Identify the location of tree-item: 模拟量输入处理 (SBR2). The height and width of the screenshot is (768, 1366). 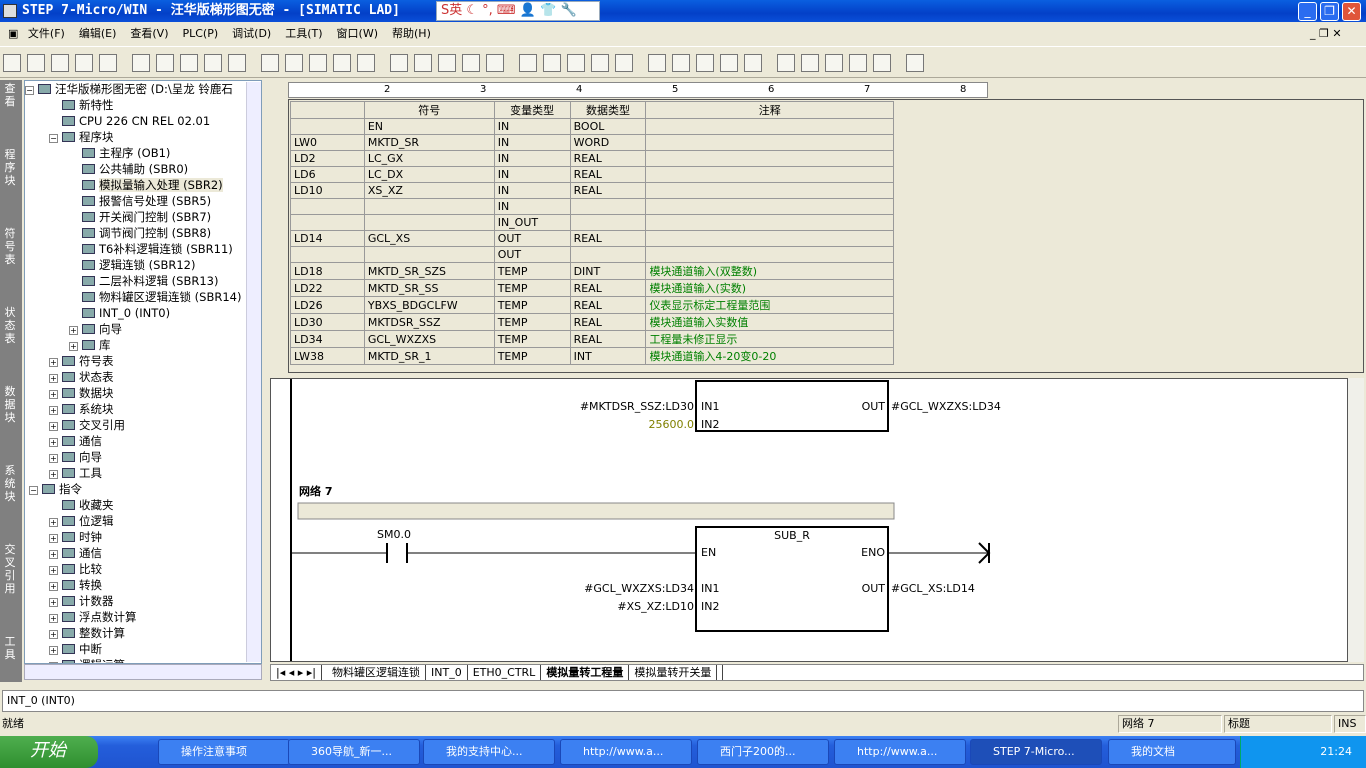
(143, 185).